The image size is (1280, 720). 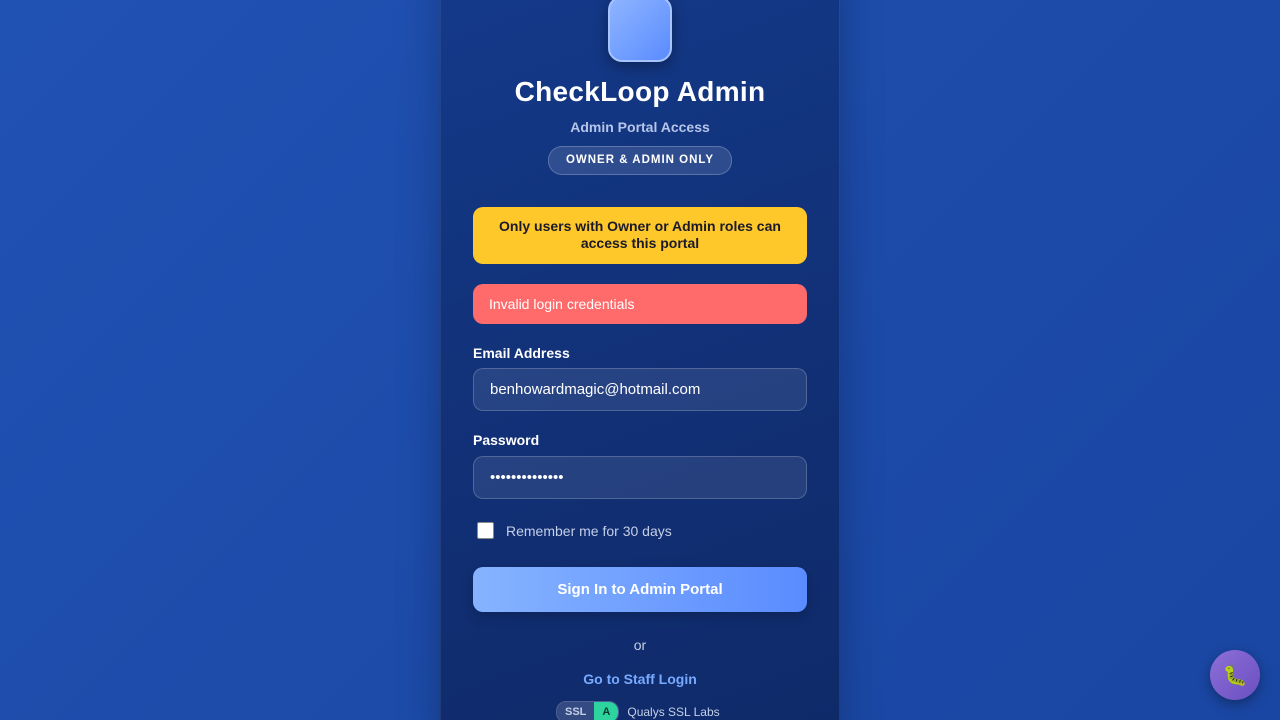 I want to click on or-divider: or, so click(x=640, y=645).